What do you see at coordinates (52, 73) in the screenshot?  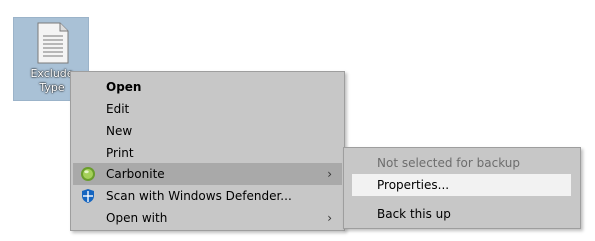 I see `file-name-line-1: Exclude` at bounding box center [52, 73].